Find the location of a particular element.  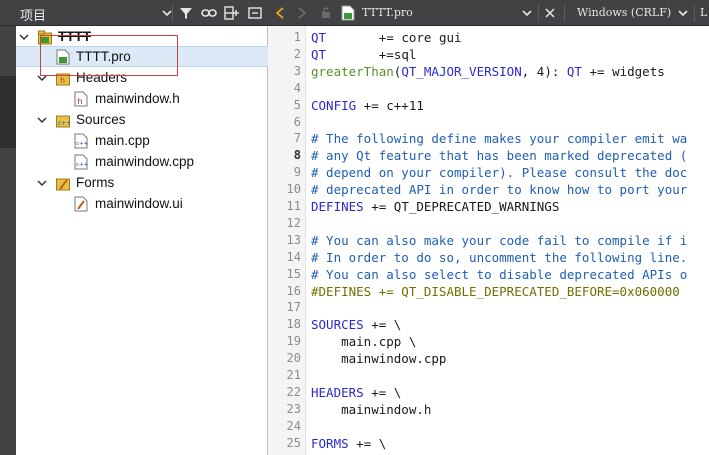

code-token: DEFINES is located at coordinates (337, 206).